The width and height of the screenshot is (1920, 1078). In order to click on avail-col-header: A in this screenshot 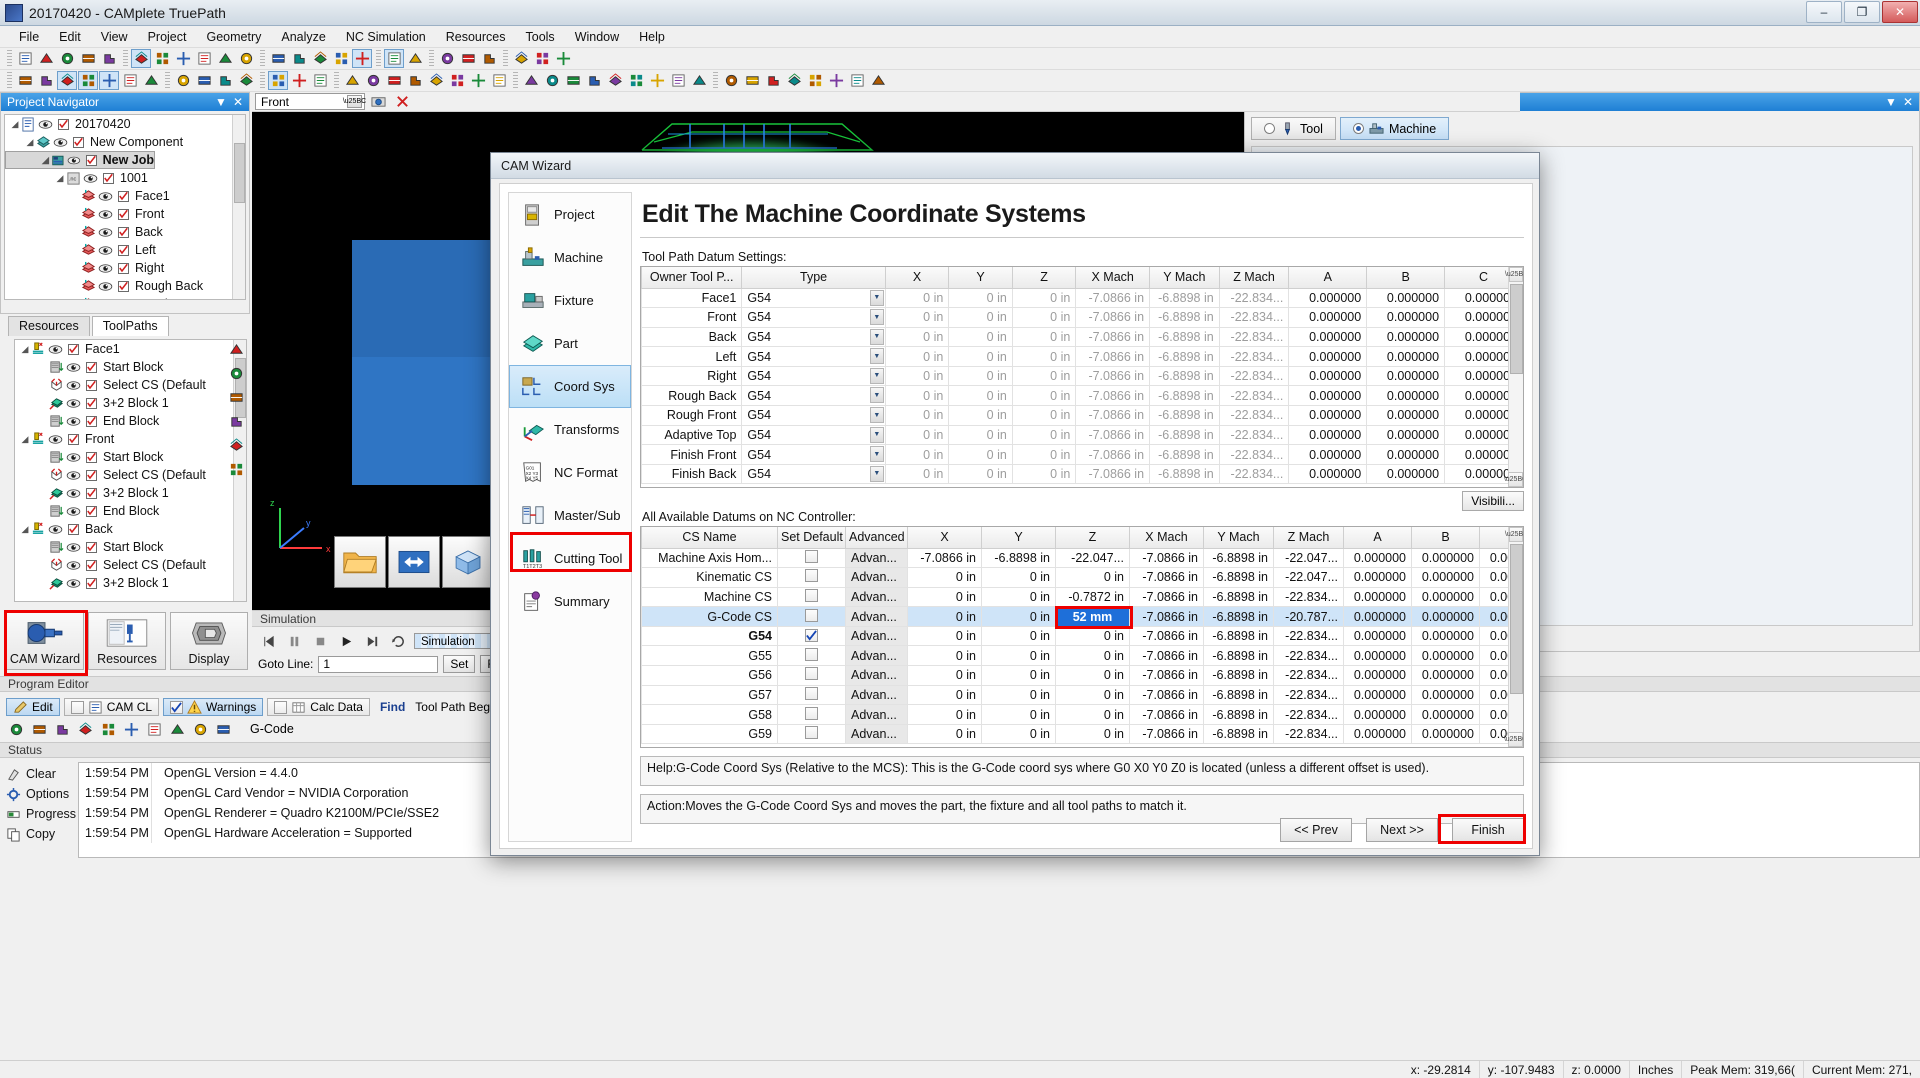, I will do `click(1377, 538)`.